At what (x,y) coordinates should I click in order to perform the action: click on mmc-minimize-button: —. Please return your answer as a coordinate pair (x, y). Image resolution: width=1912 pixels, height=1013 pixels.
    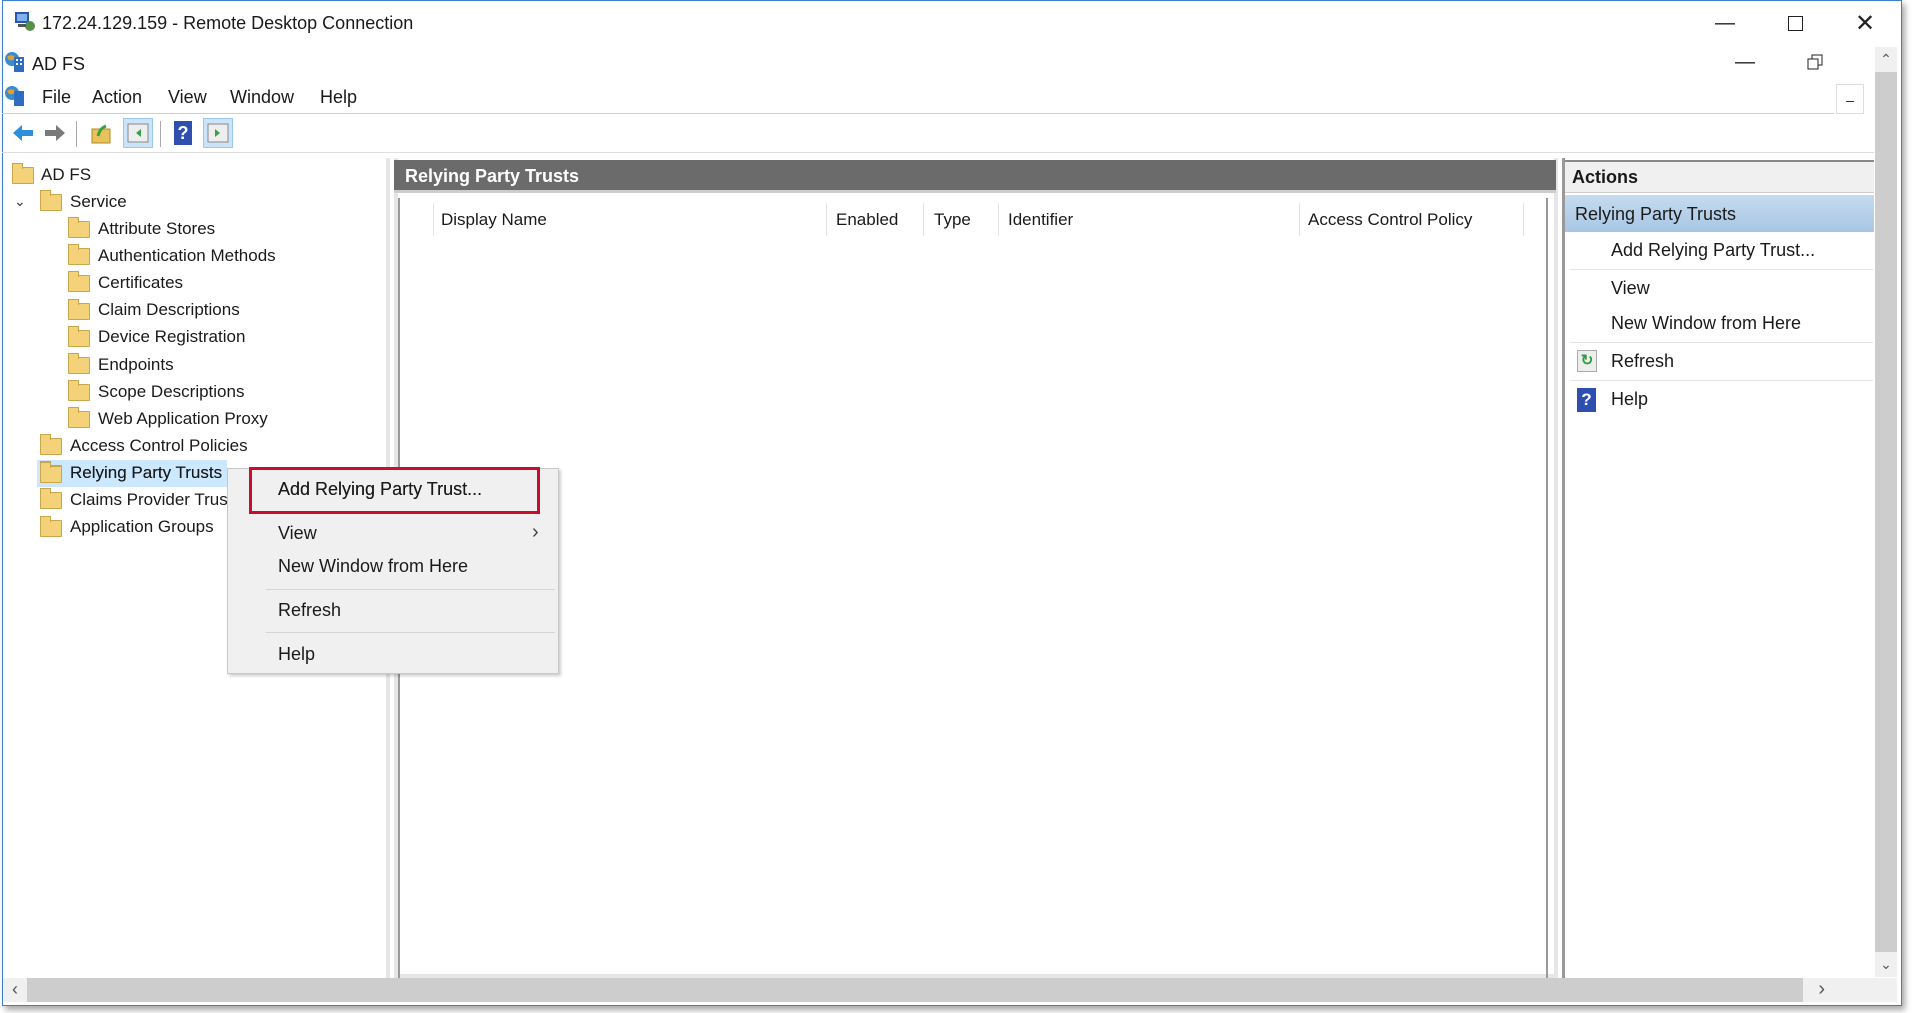
    Looking at the image, I should click on (1745, 62).